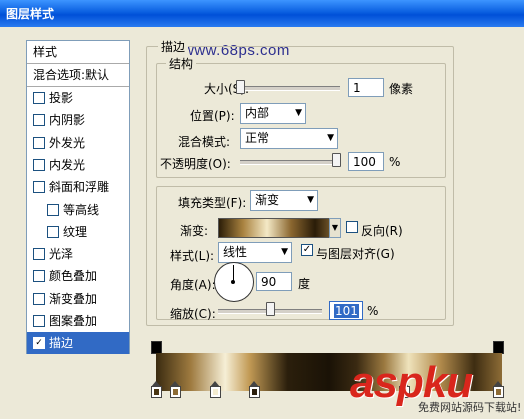  I want to click on style-item-label: 等高线, so click(81, 209).